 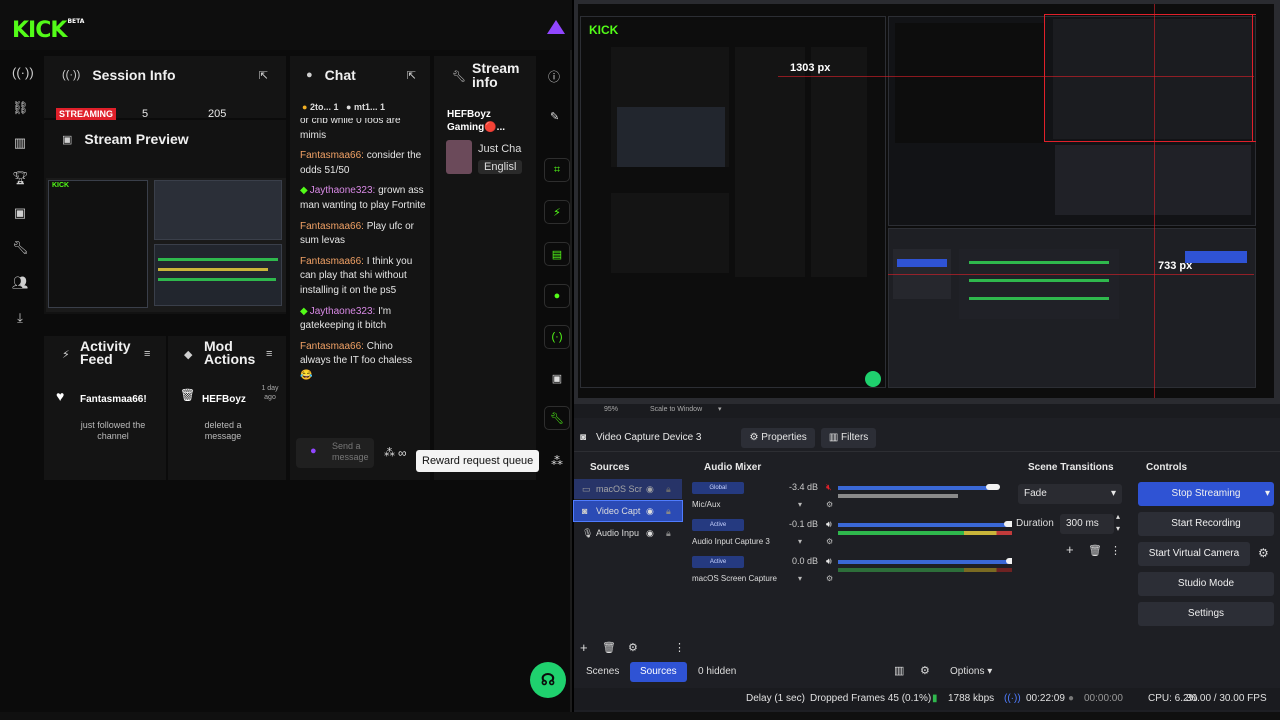 I want to click on mixer-settings-icon: ⚙, so click(x=925, y=670).